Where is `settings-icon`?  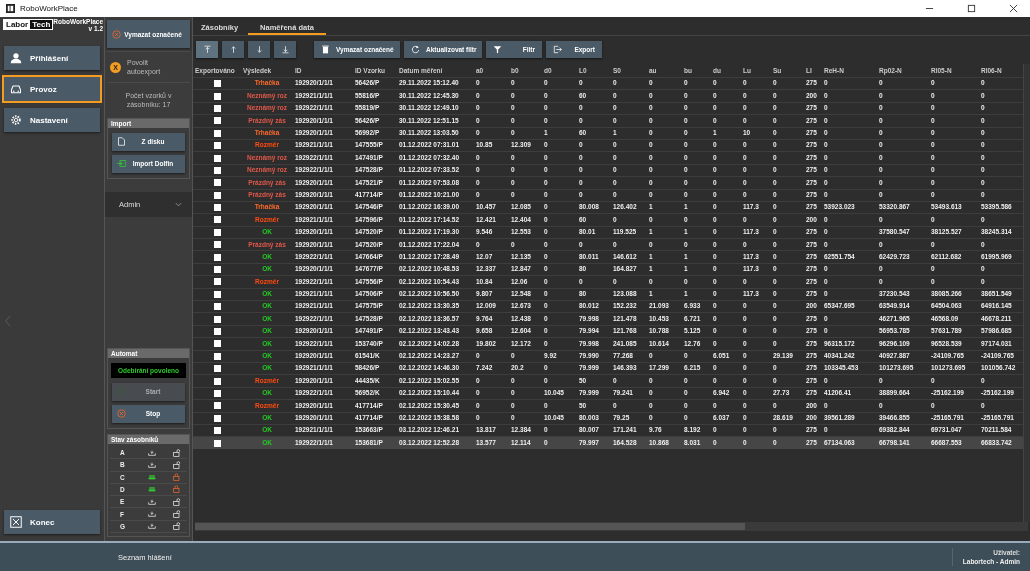 settings-icon is located at coordinates (16, 120).